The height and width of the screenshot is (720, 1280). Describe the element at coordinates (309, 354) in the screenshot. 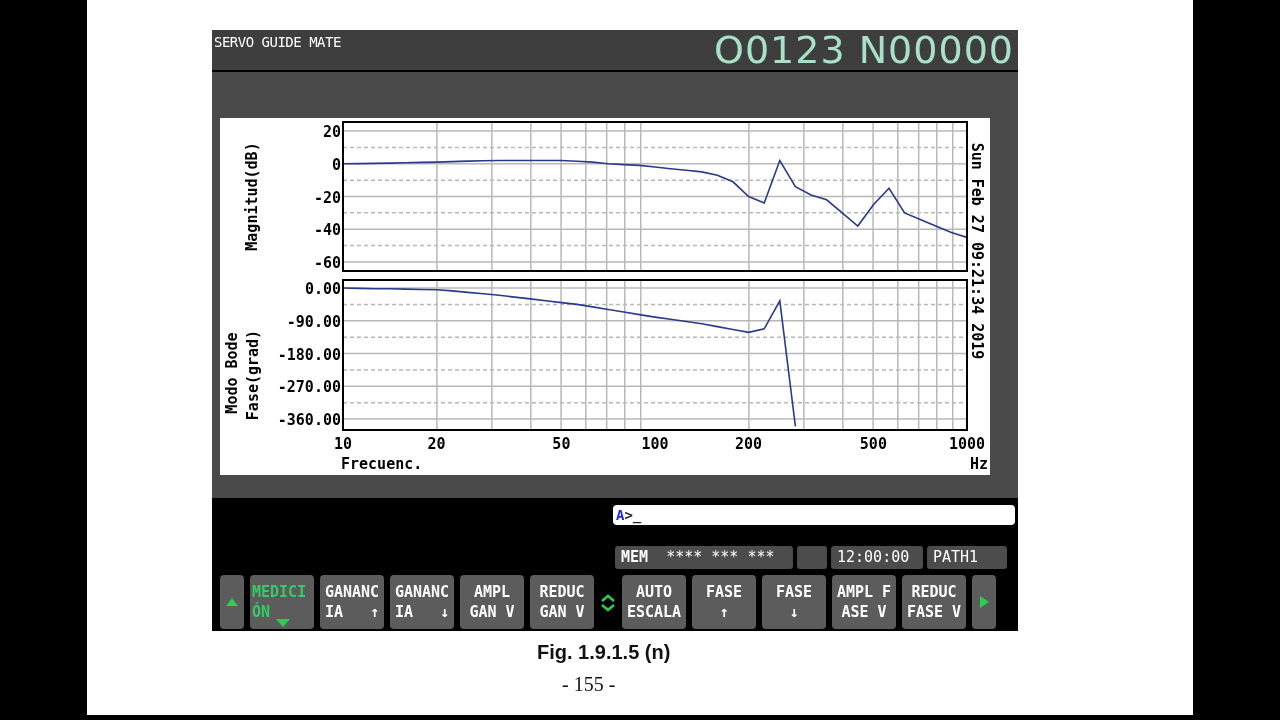

I see `tick-label: -180.00` at that location.